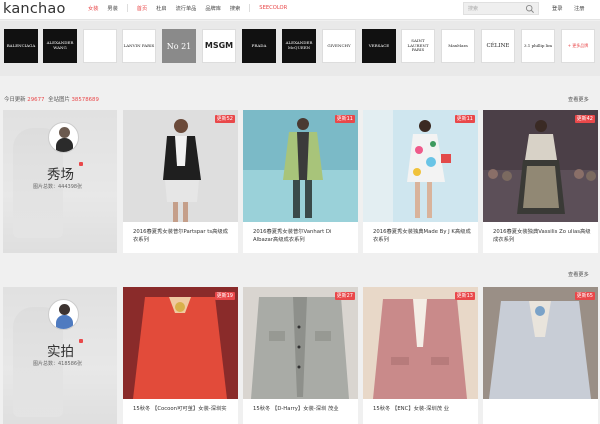 The image size is (600, 424). Describe the element at coordinates (578, 46) in the screenshot. I see `more-brands-button: + 更多品牌` at that location.